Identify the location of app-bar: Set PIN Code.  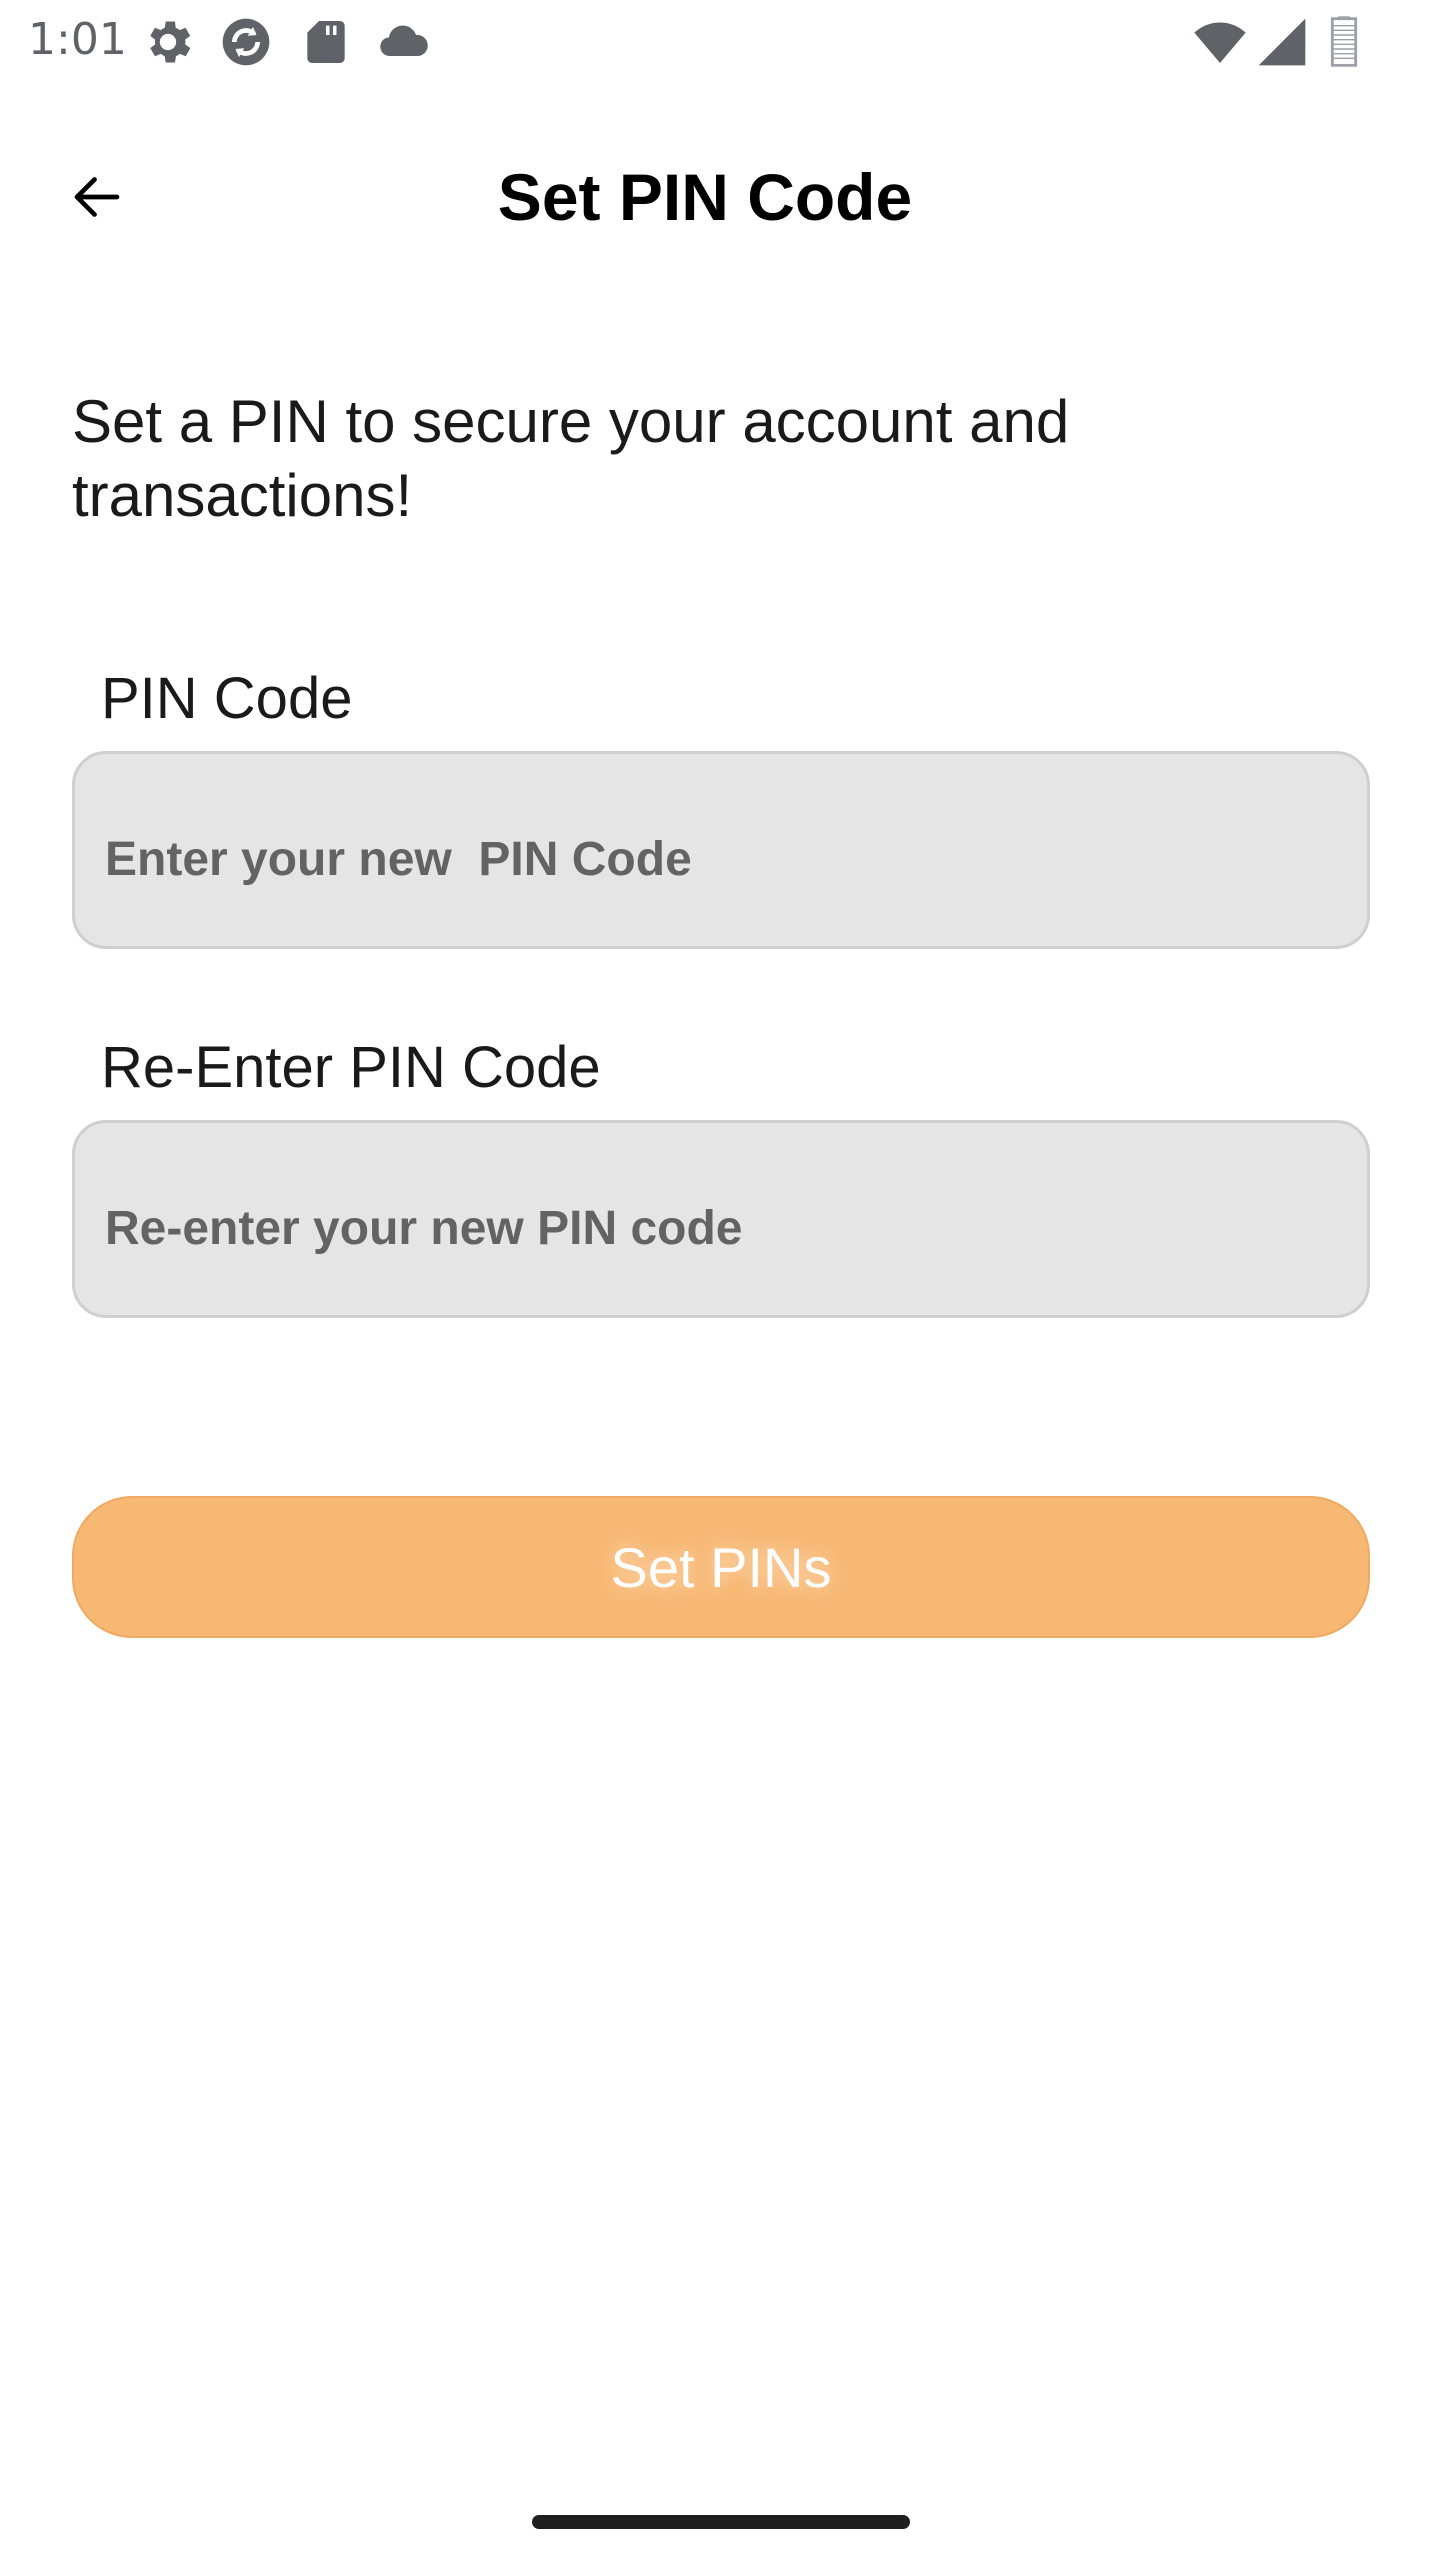
(720, 195).